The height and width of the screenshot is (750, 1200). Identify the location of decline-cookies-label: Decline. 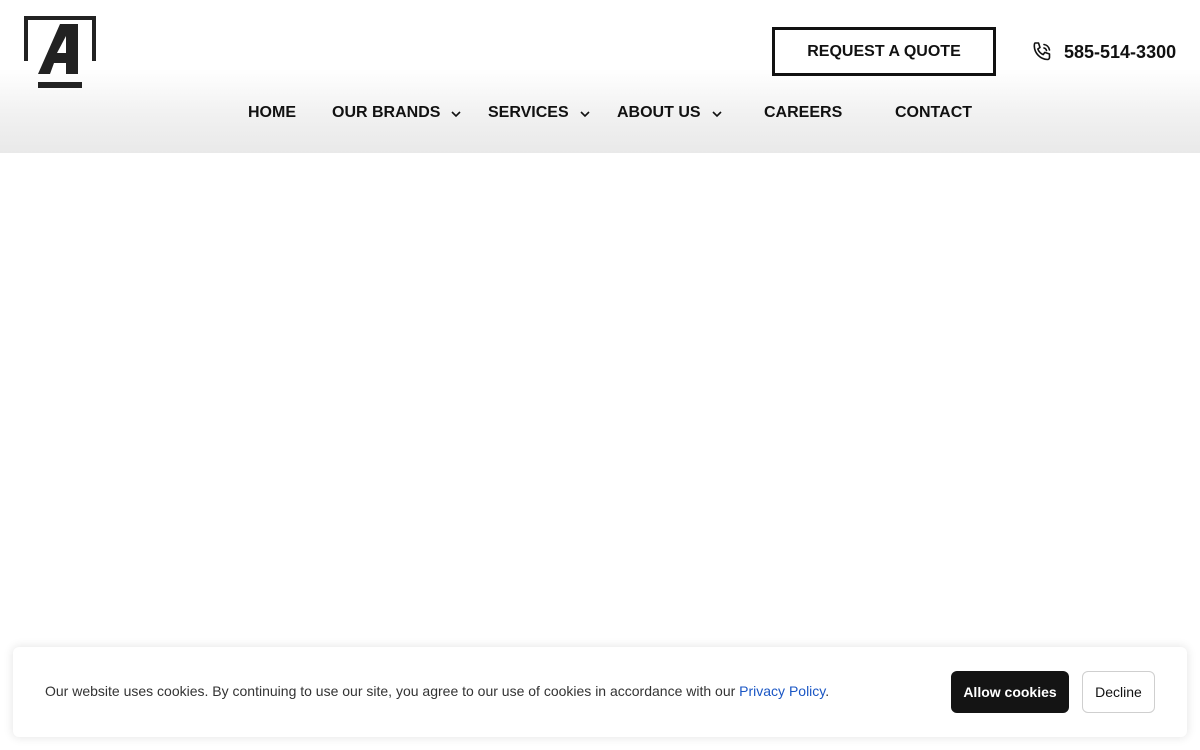
(1118, 692).